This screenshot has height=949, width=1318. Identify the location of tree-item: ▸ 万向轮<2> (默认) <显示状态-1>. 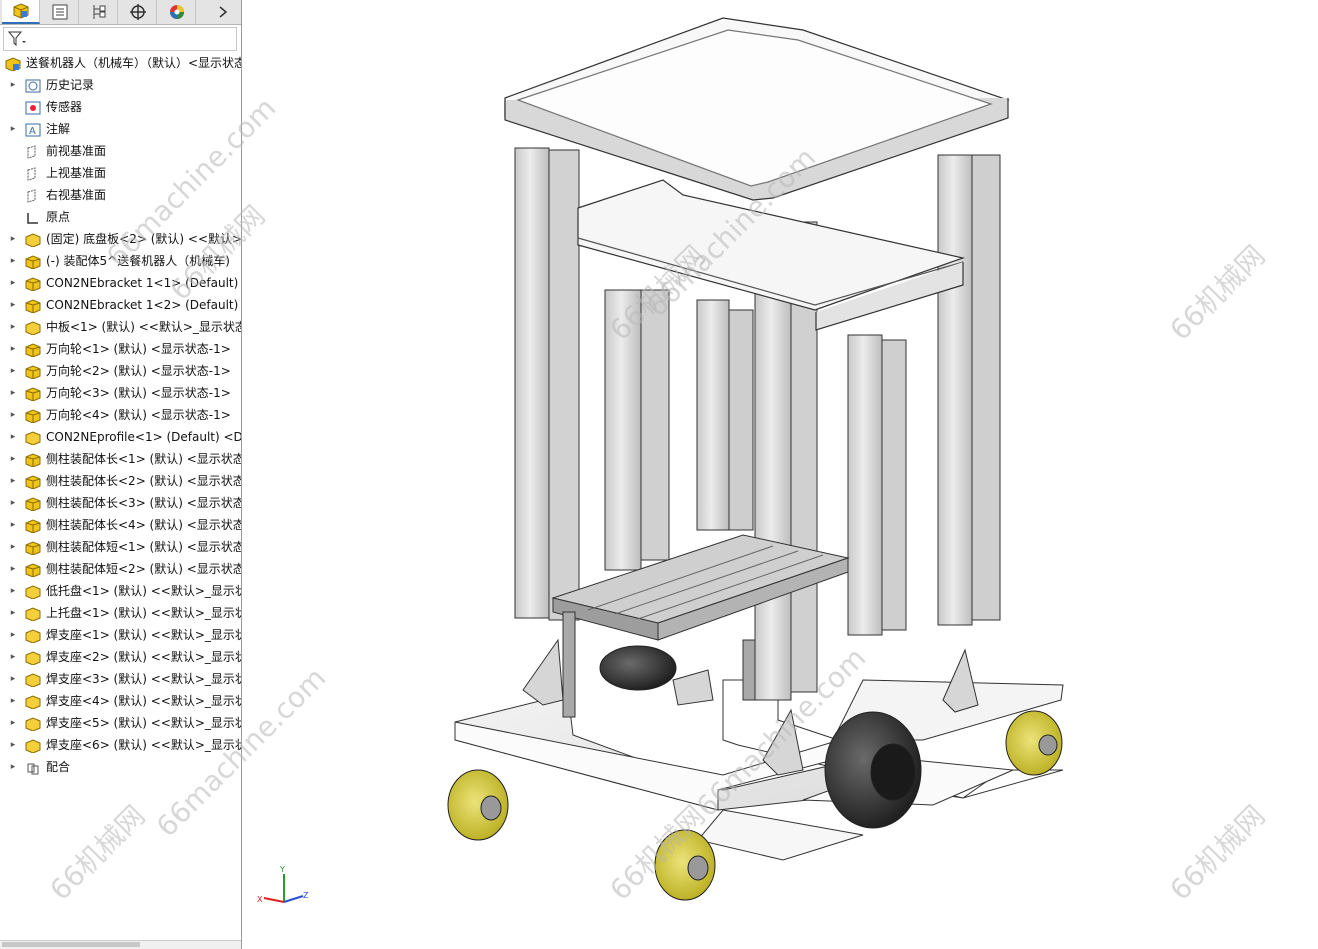
(120, 371).